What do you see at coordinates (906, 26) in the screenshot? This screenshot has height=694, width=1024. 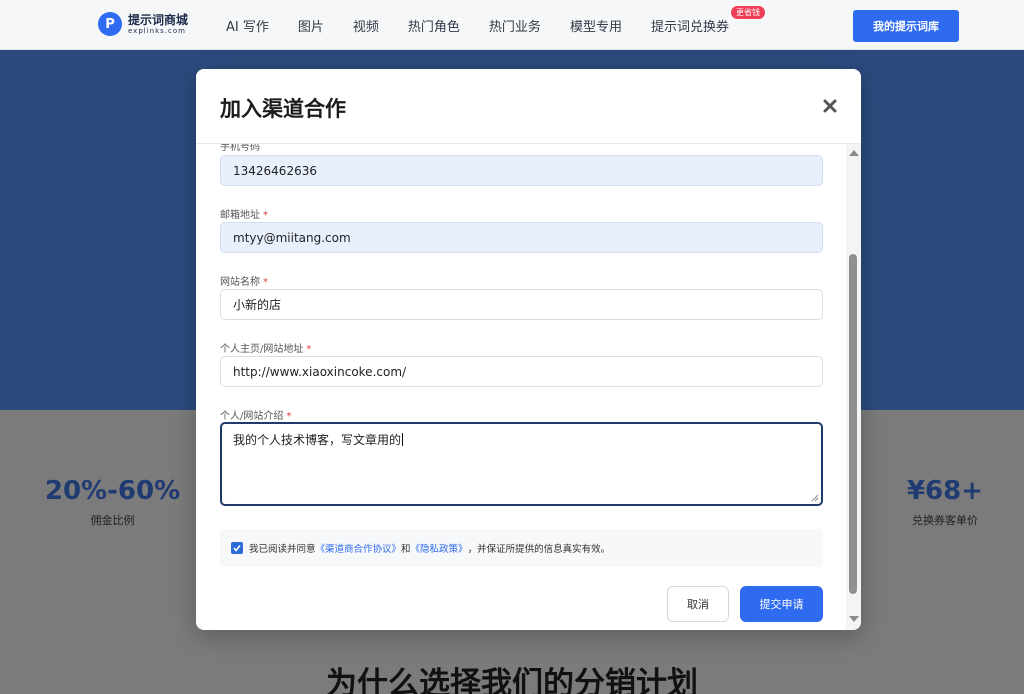 I see `my-prompt-library-button: 我的提示词库` at bounding box center [906, 26].